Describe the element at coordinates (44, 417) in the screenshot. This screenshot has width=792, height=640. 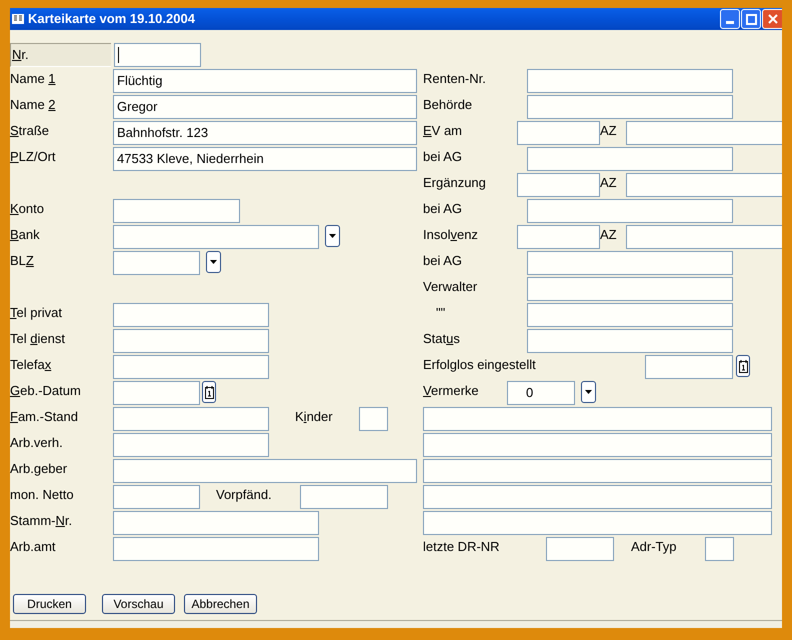
I see `field-label: Fam.-Stand` at that location.